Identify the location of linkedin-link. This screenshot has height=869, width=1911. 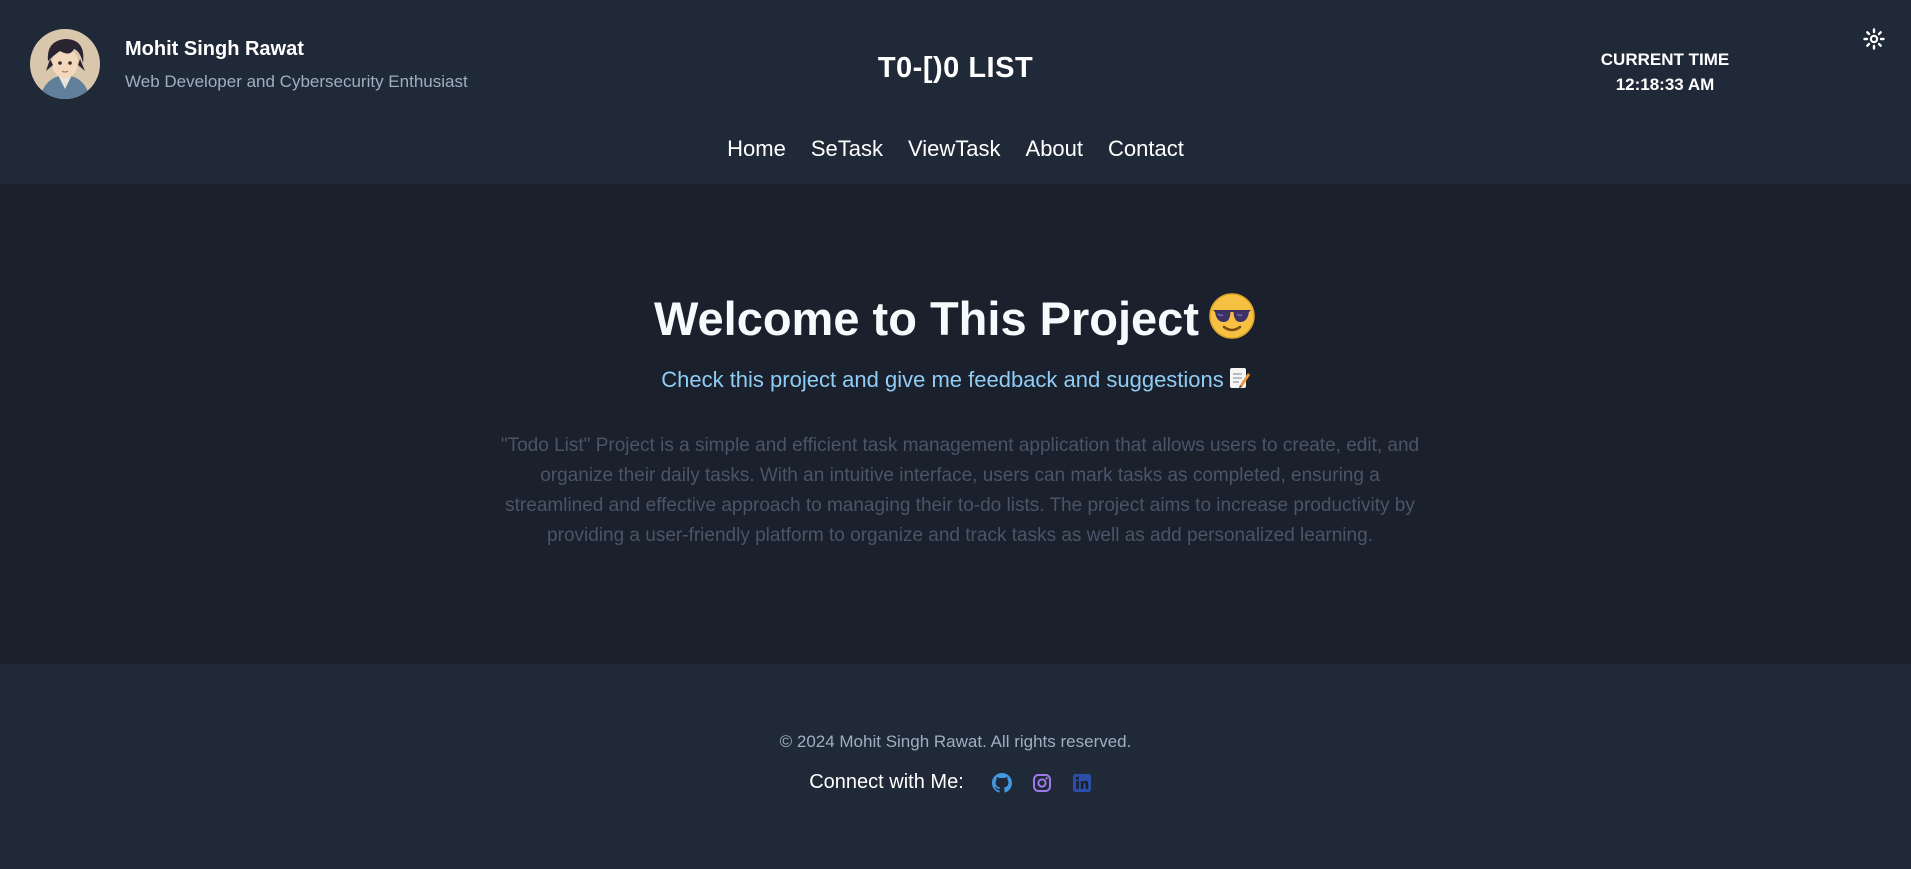
(1082, 783).